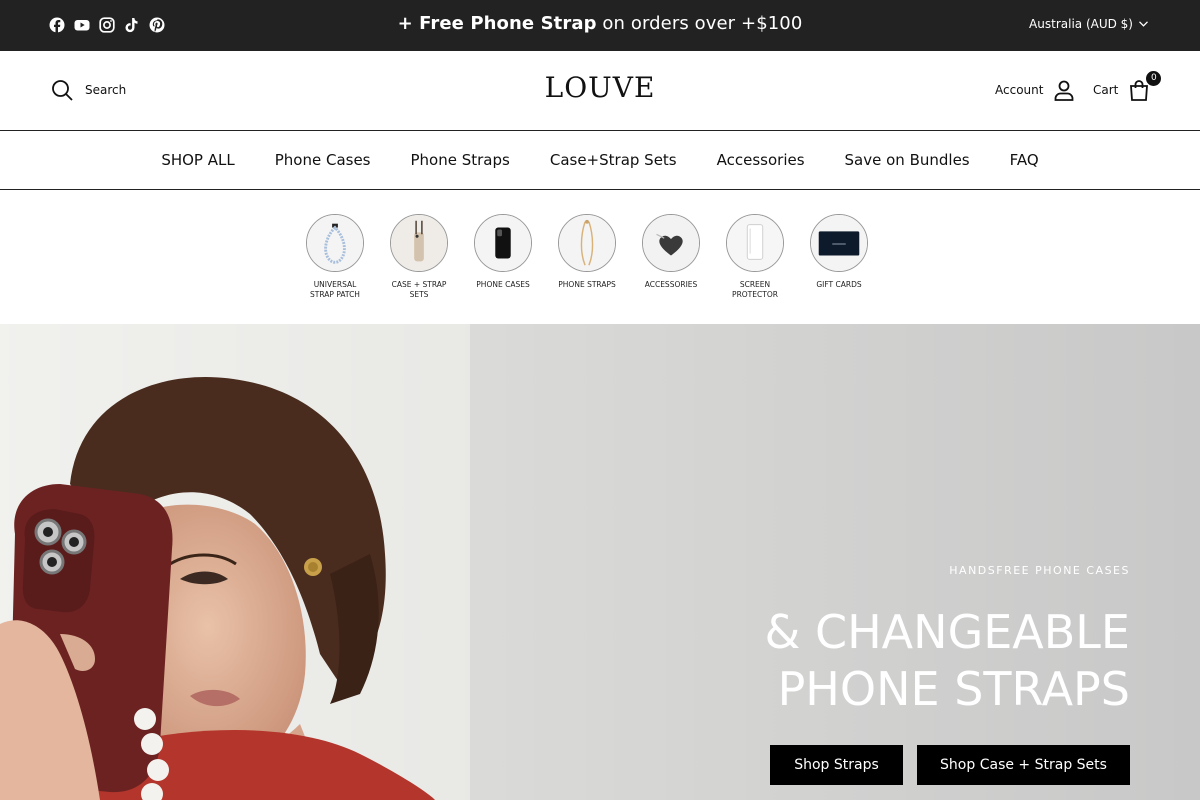 Image resolution: width=1200 pixels, height=800 pixels. What do you see at coordinates (755, 289) in the screenshot?
I see `category-label: SCREEN PROTECTOR` at bounding box center [755, 289].